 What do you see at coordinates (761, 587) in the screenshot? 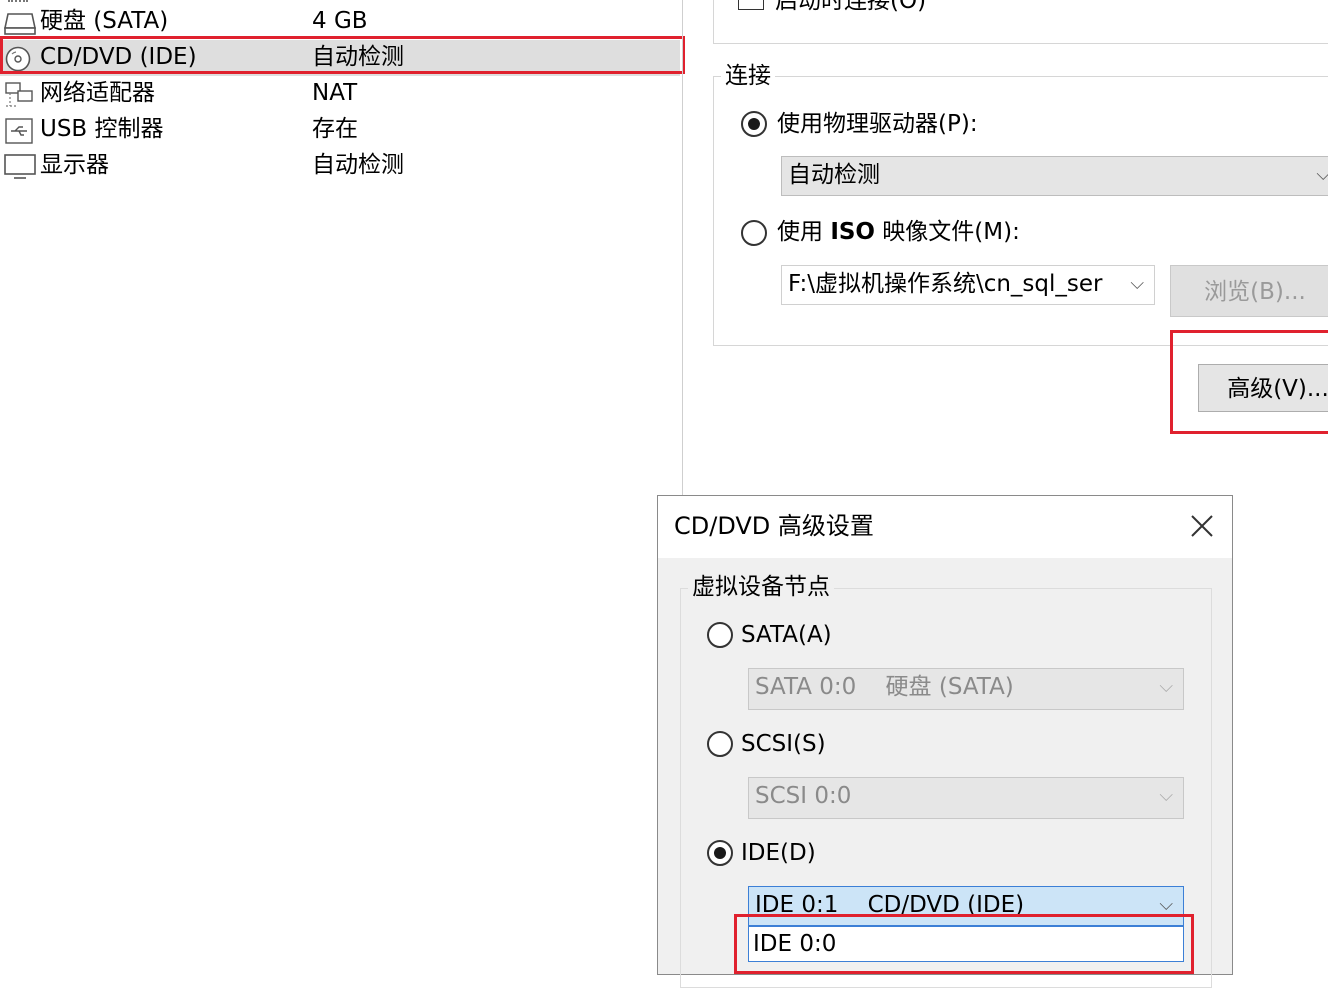
I see `virtual-device-node-label: 虚拟设备节点` at bounding box center [761, 587].